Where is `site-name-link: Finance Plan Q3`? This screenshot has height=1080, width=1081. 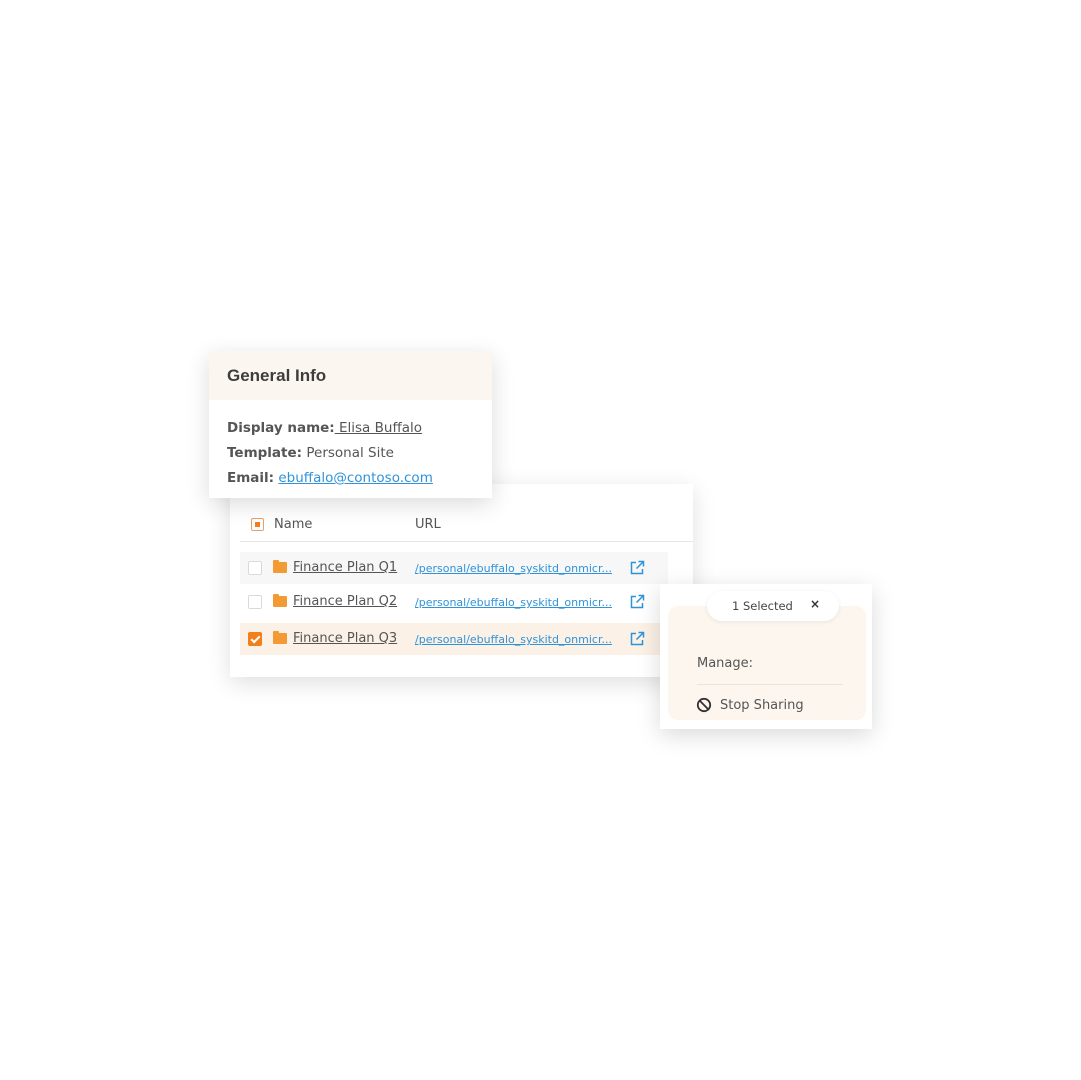
site-name-link: Finance Plan Q3 is located at coordinates (345, 638).